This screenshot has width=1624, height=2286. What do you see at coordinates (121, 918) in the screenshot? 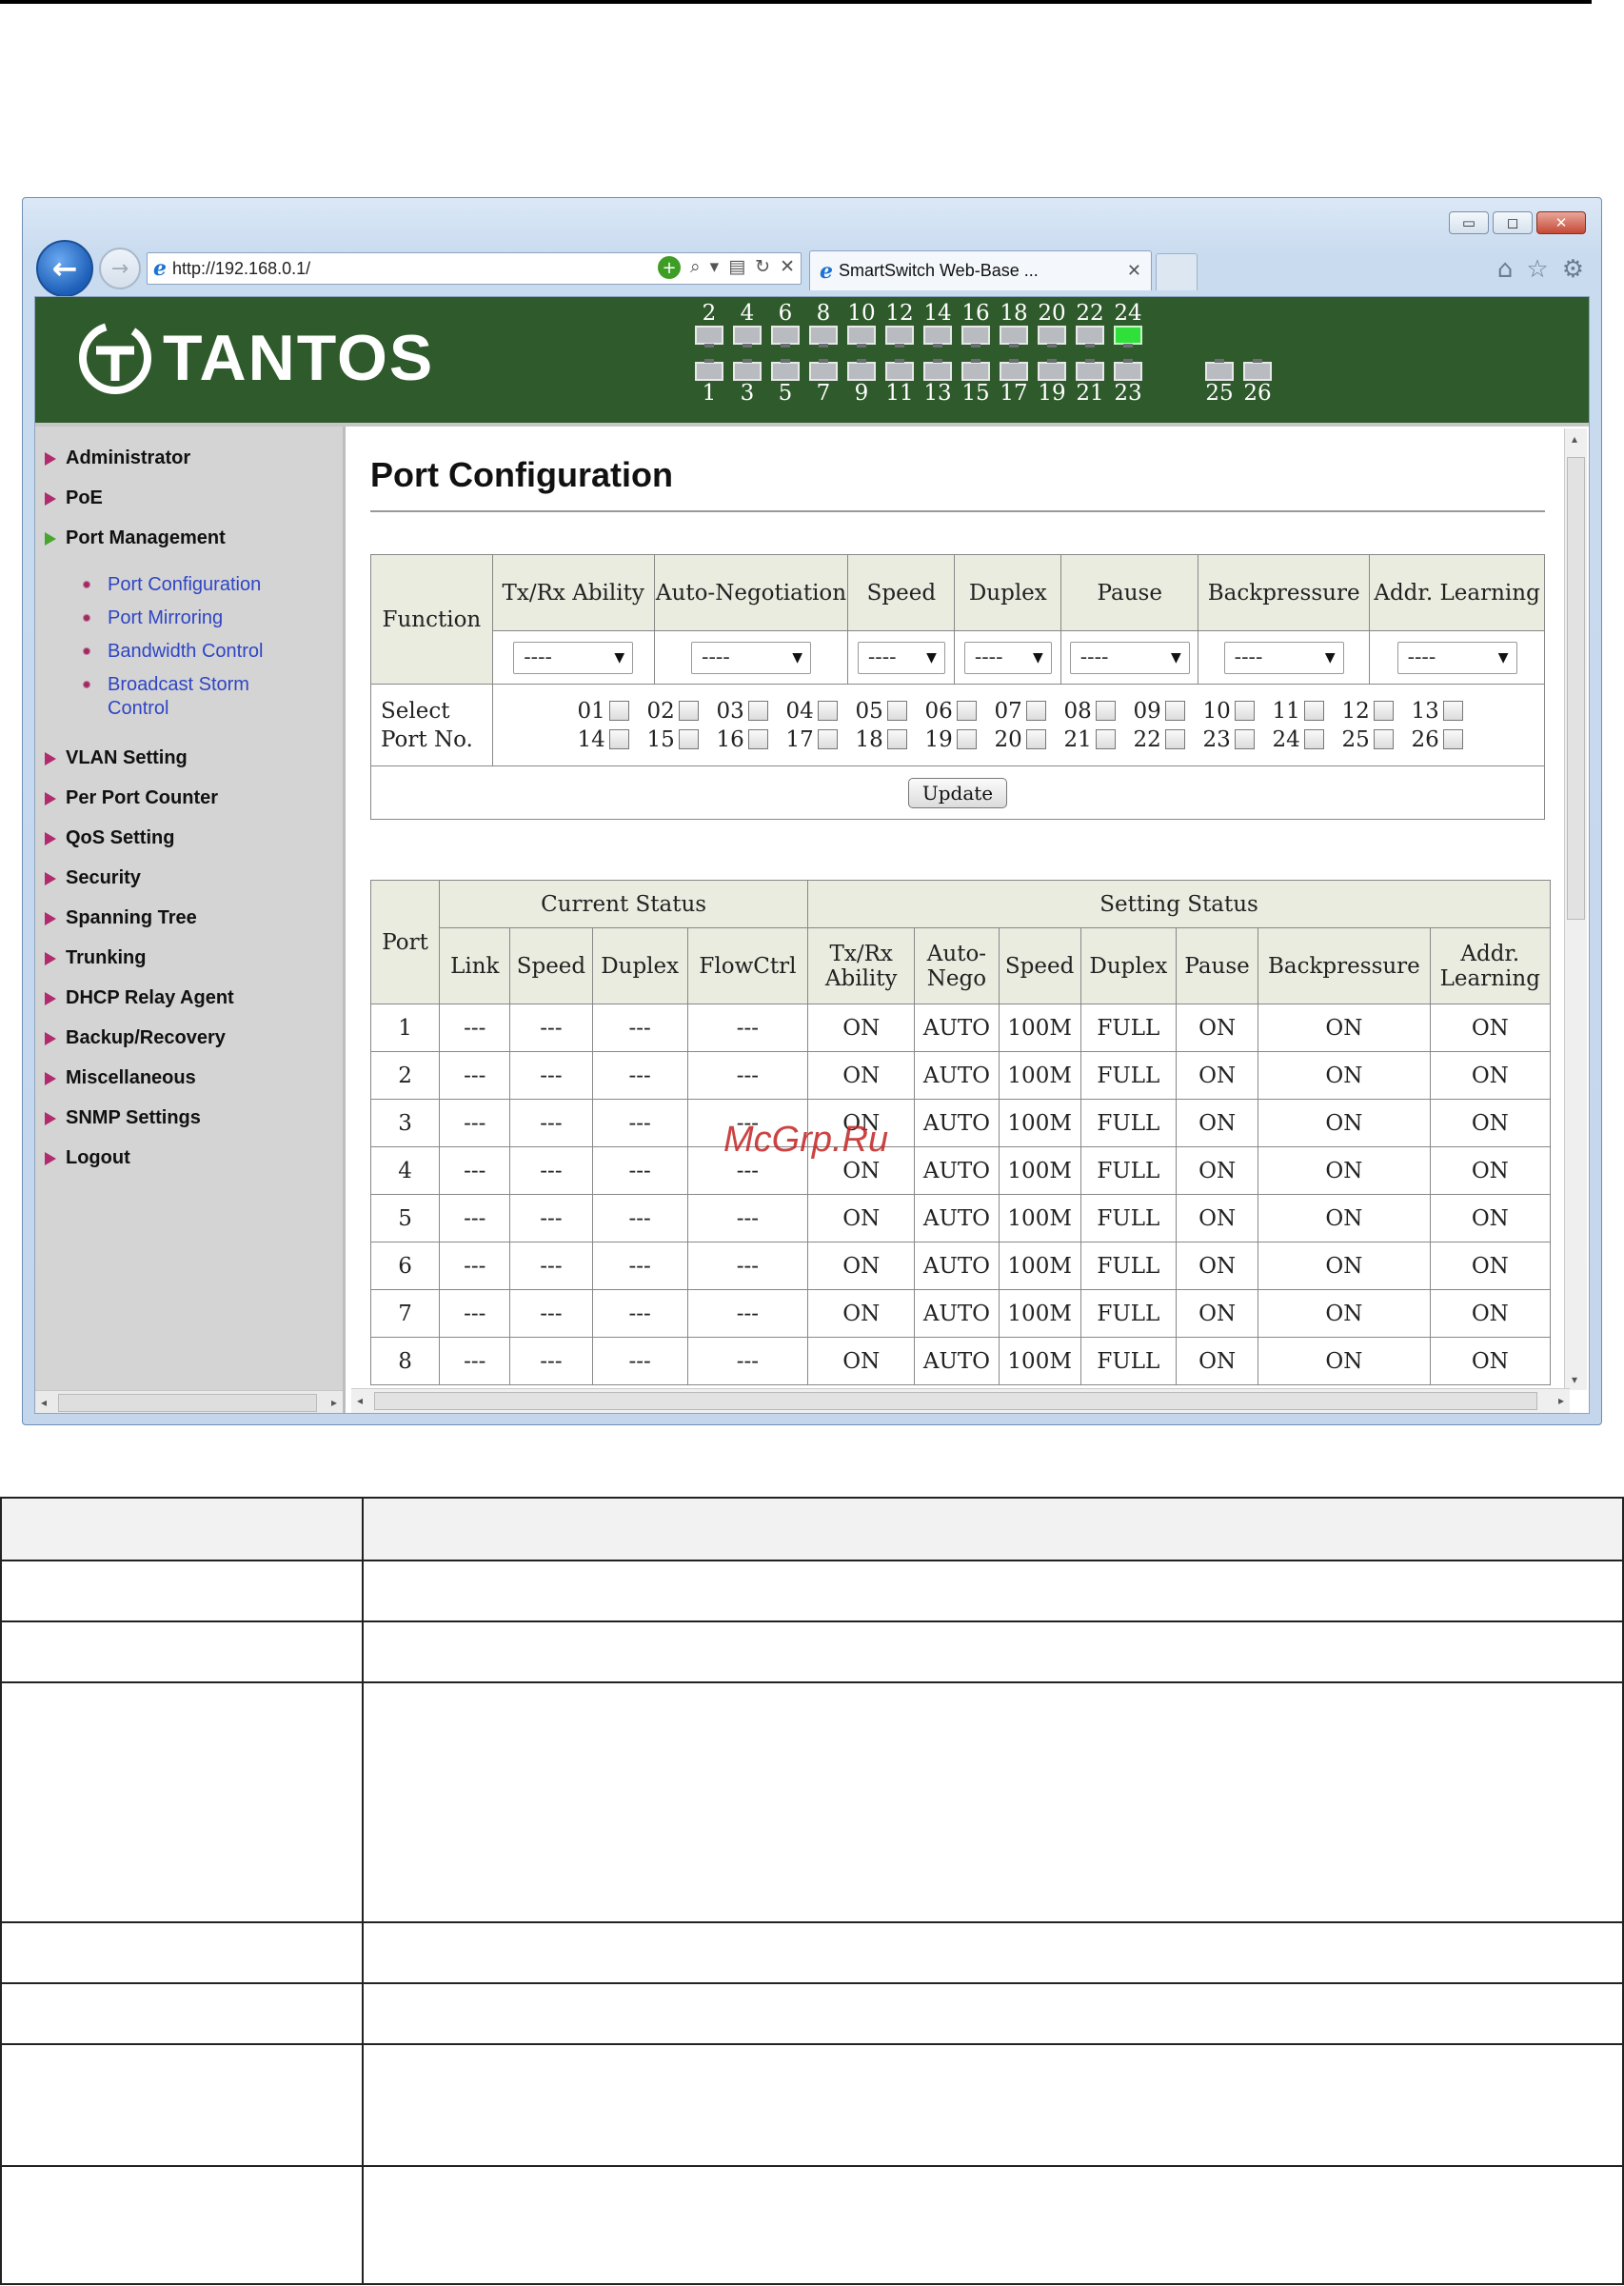
I see `sidebar-item-spanning-tree: Spanning Tree` at bounding box center [121, 918].